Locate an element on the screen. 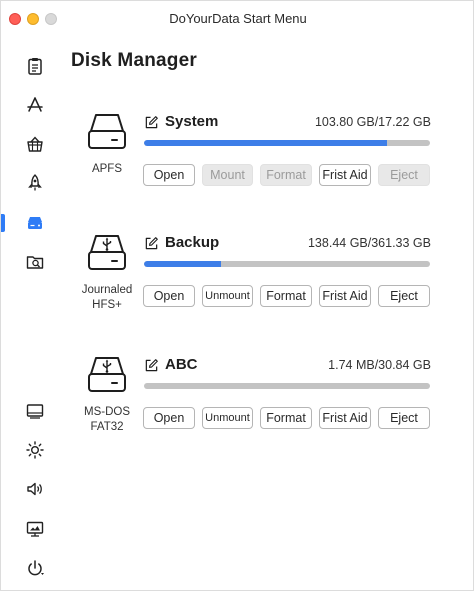  basket-icon is located at coordinates (35, 144).